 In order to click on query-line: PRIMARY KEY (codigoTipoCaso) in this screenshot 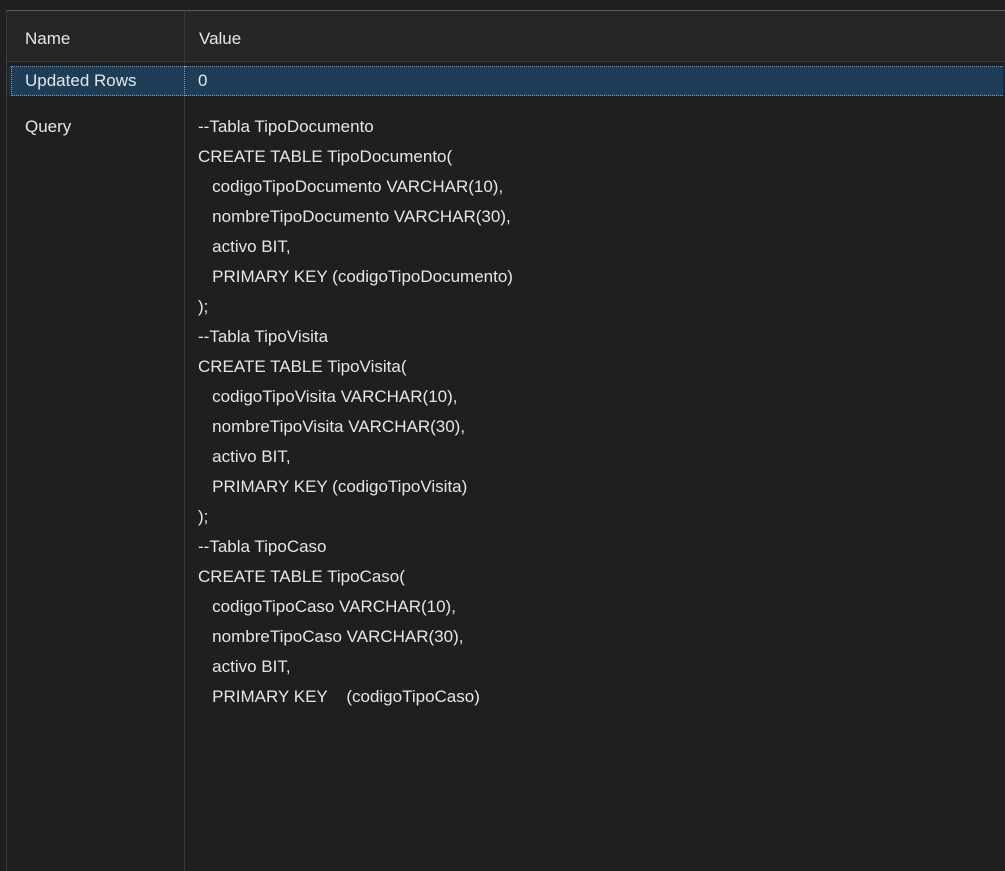, I will do `click(339, 696)`.